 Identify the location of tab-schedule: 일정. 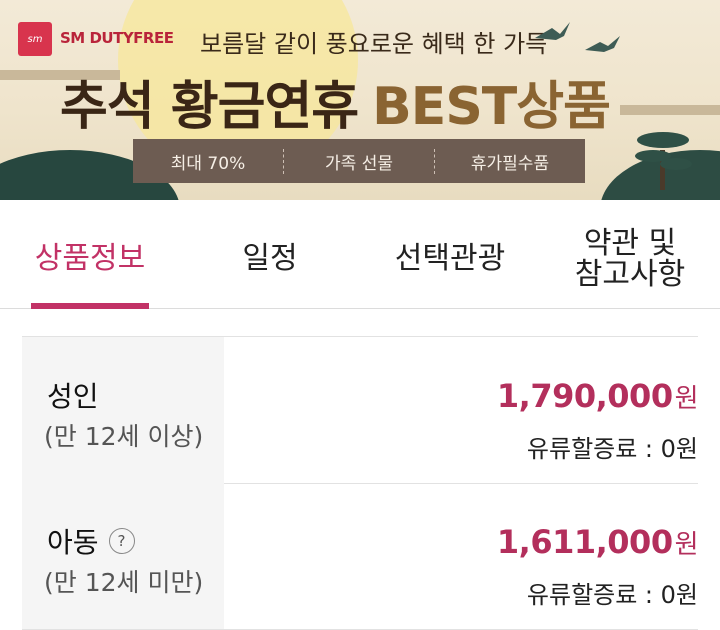
(270, 259).